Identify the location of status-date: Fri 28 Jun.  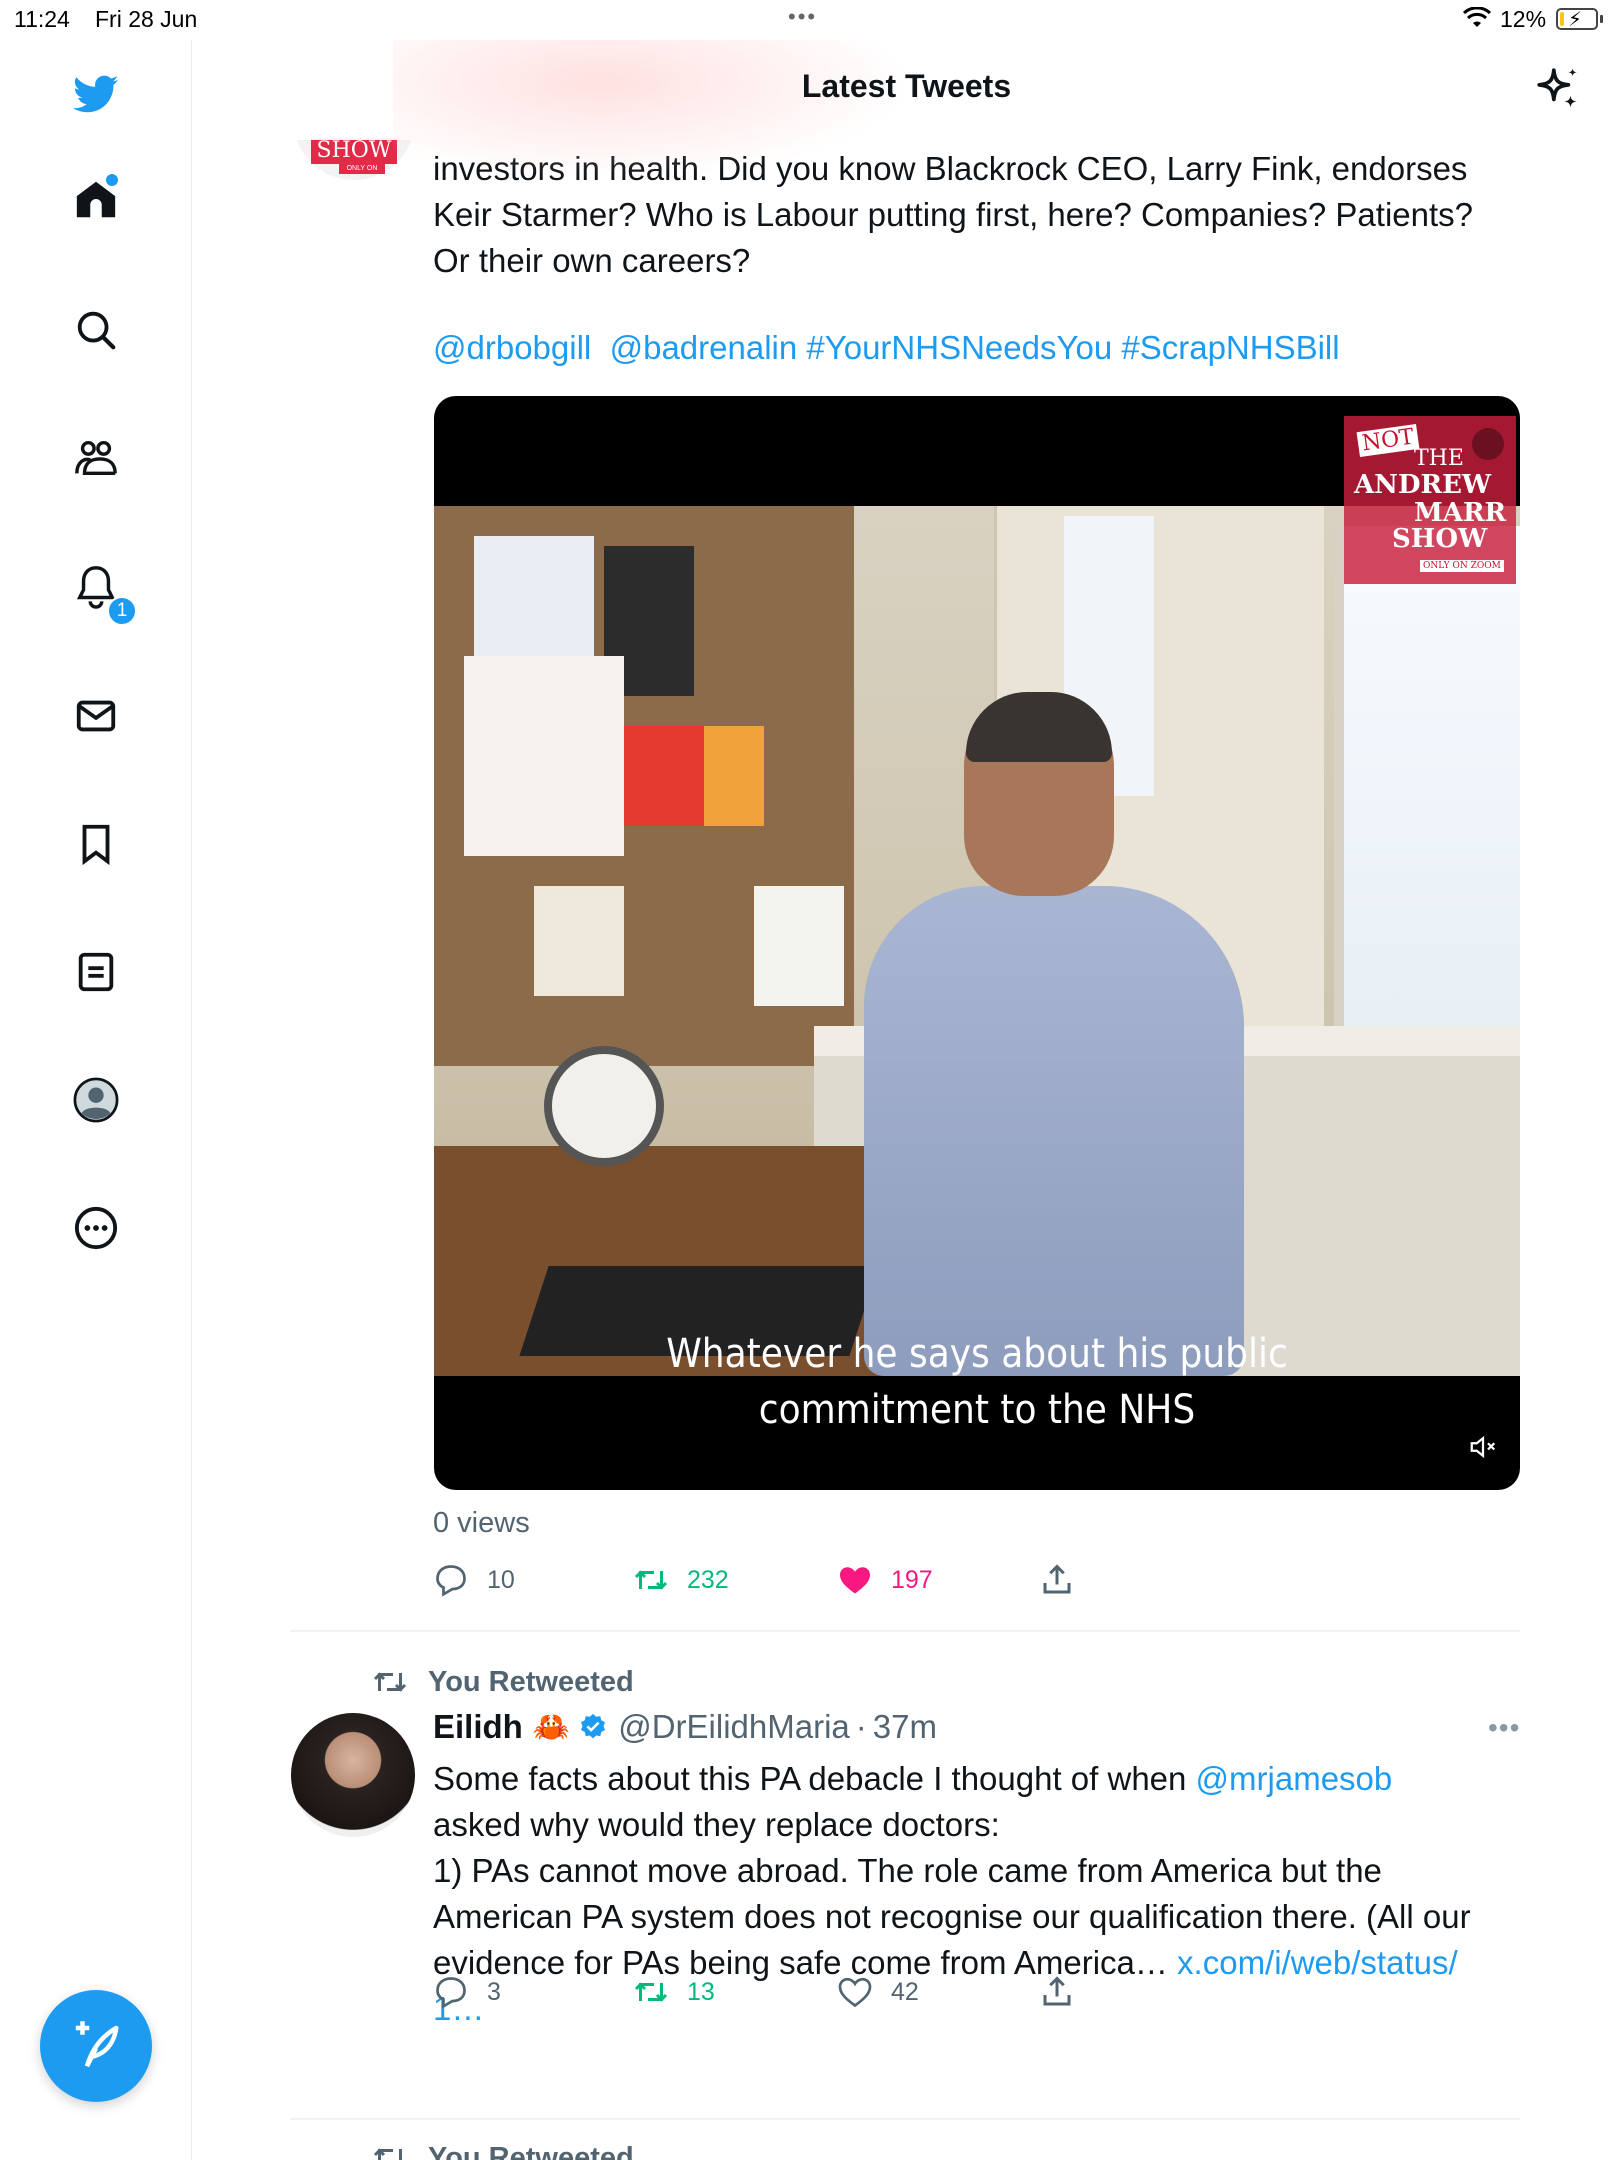
(146, 19).